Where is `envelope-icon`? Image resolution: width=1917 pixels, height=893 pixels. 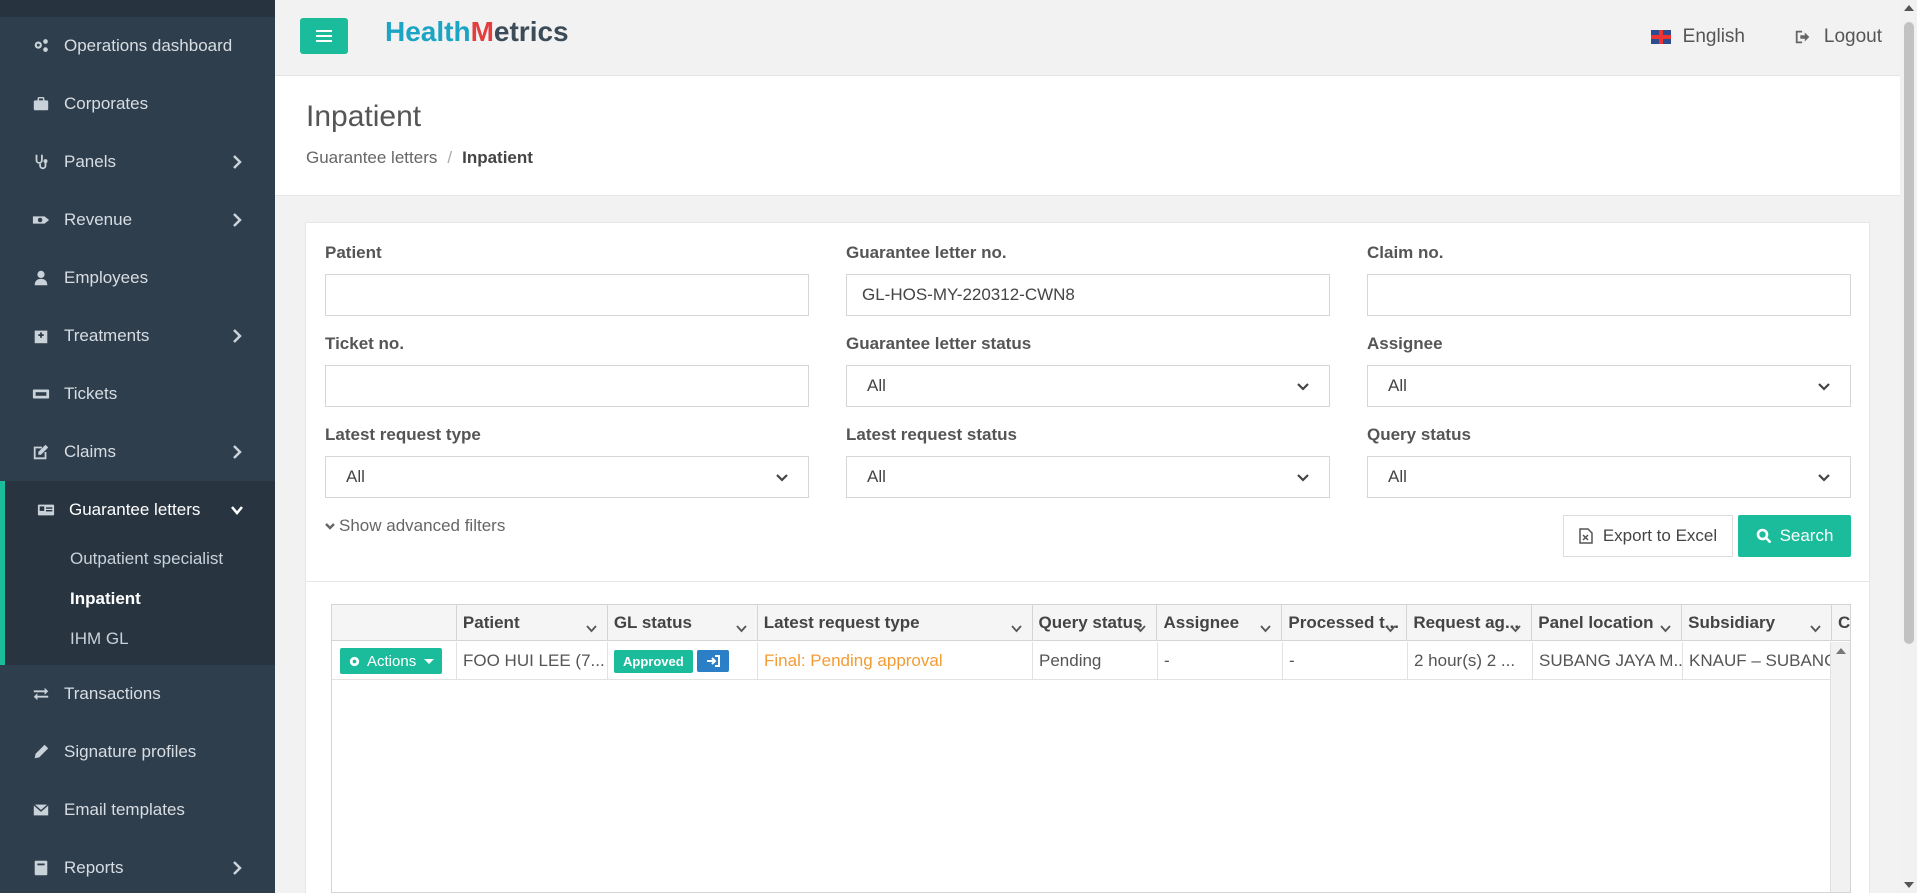
envelope-icon is located at coordinates (41, 810).